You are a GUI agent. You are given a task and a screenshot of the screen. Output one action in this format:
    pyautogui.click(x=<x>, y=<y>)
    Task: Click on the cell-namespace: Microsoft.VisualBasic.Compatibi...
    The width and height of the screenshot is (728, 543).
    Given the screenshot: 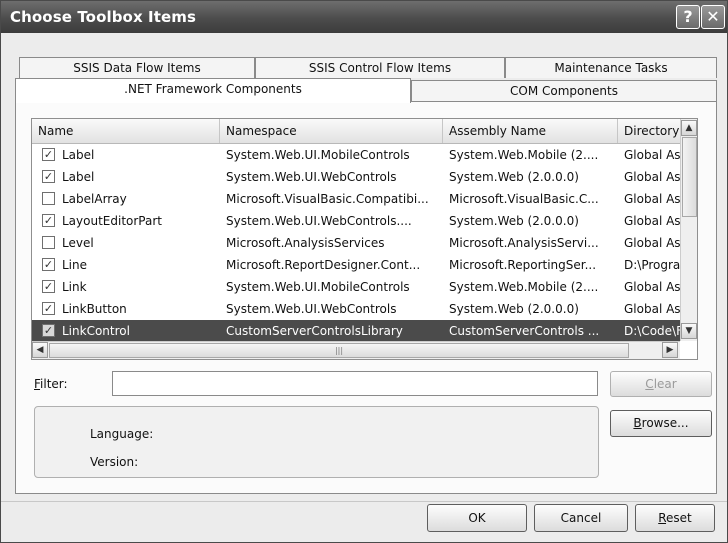 What is the action you would take?
    pyautogui.click(x=327, y=199)
    